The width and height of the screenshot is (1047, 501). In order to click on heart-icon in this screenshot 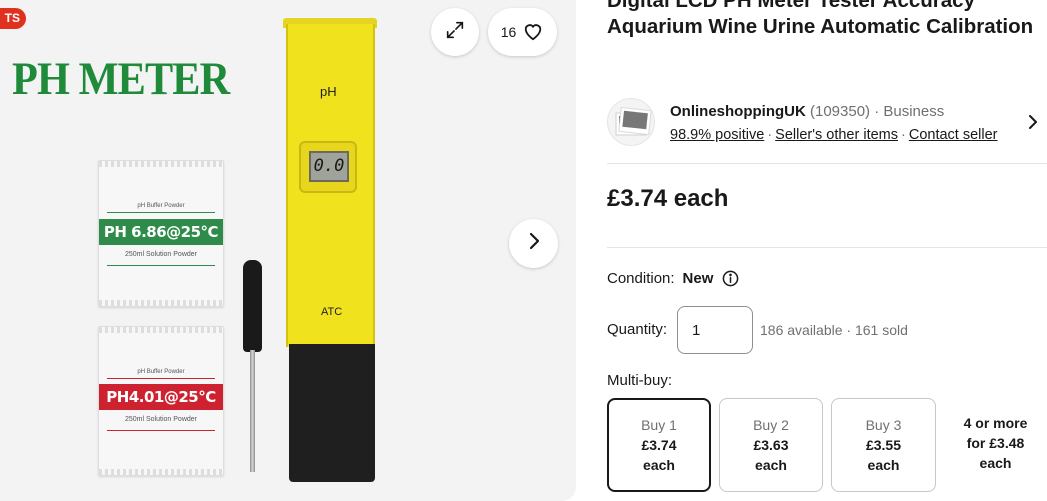, I will do `click(533, 32)`.